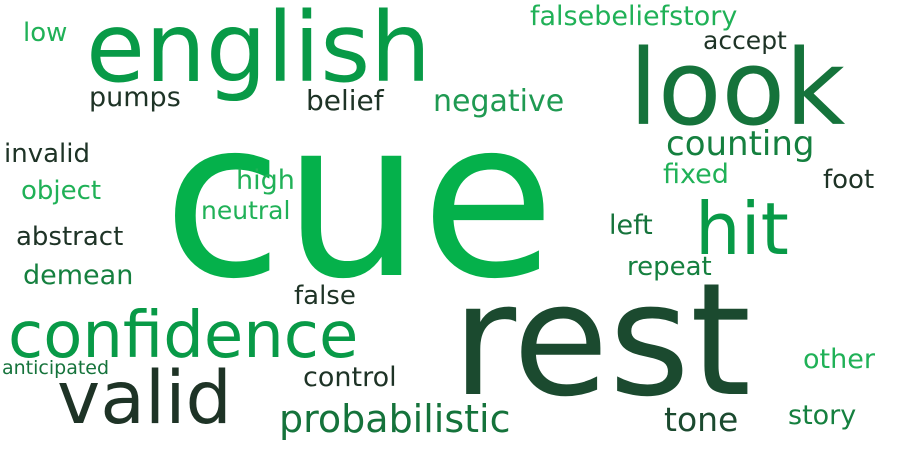 This screenshot has width=900, height=450. I want to click on word-other: other, so click(839, 359).